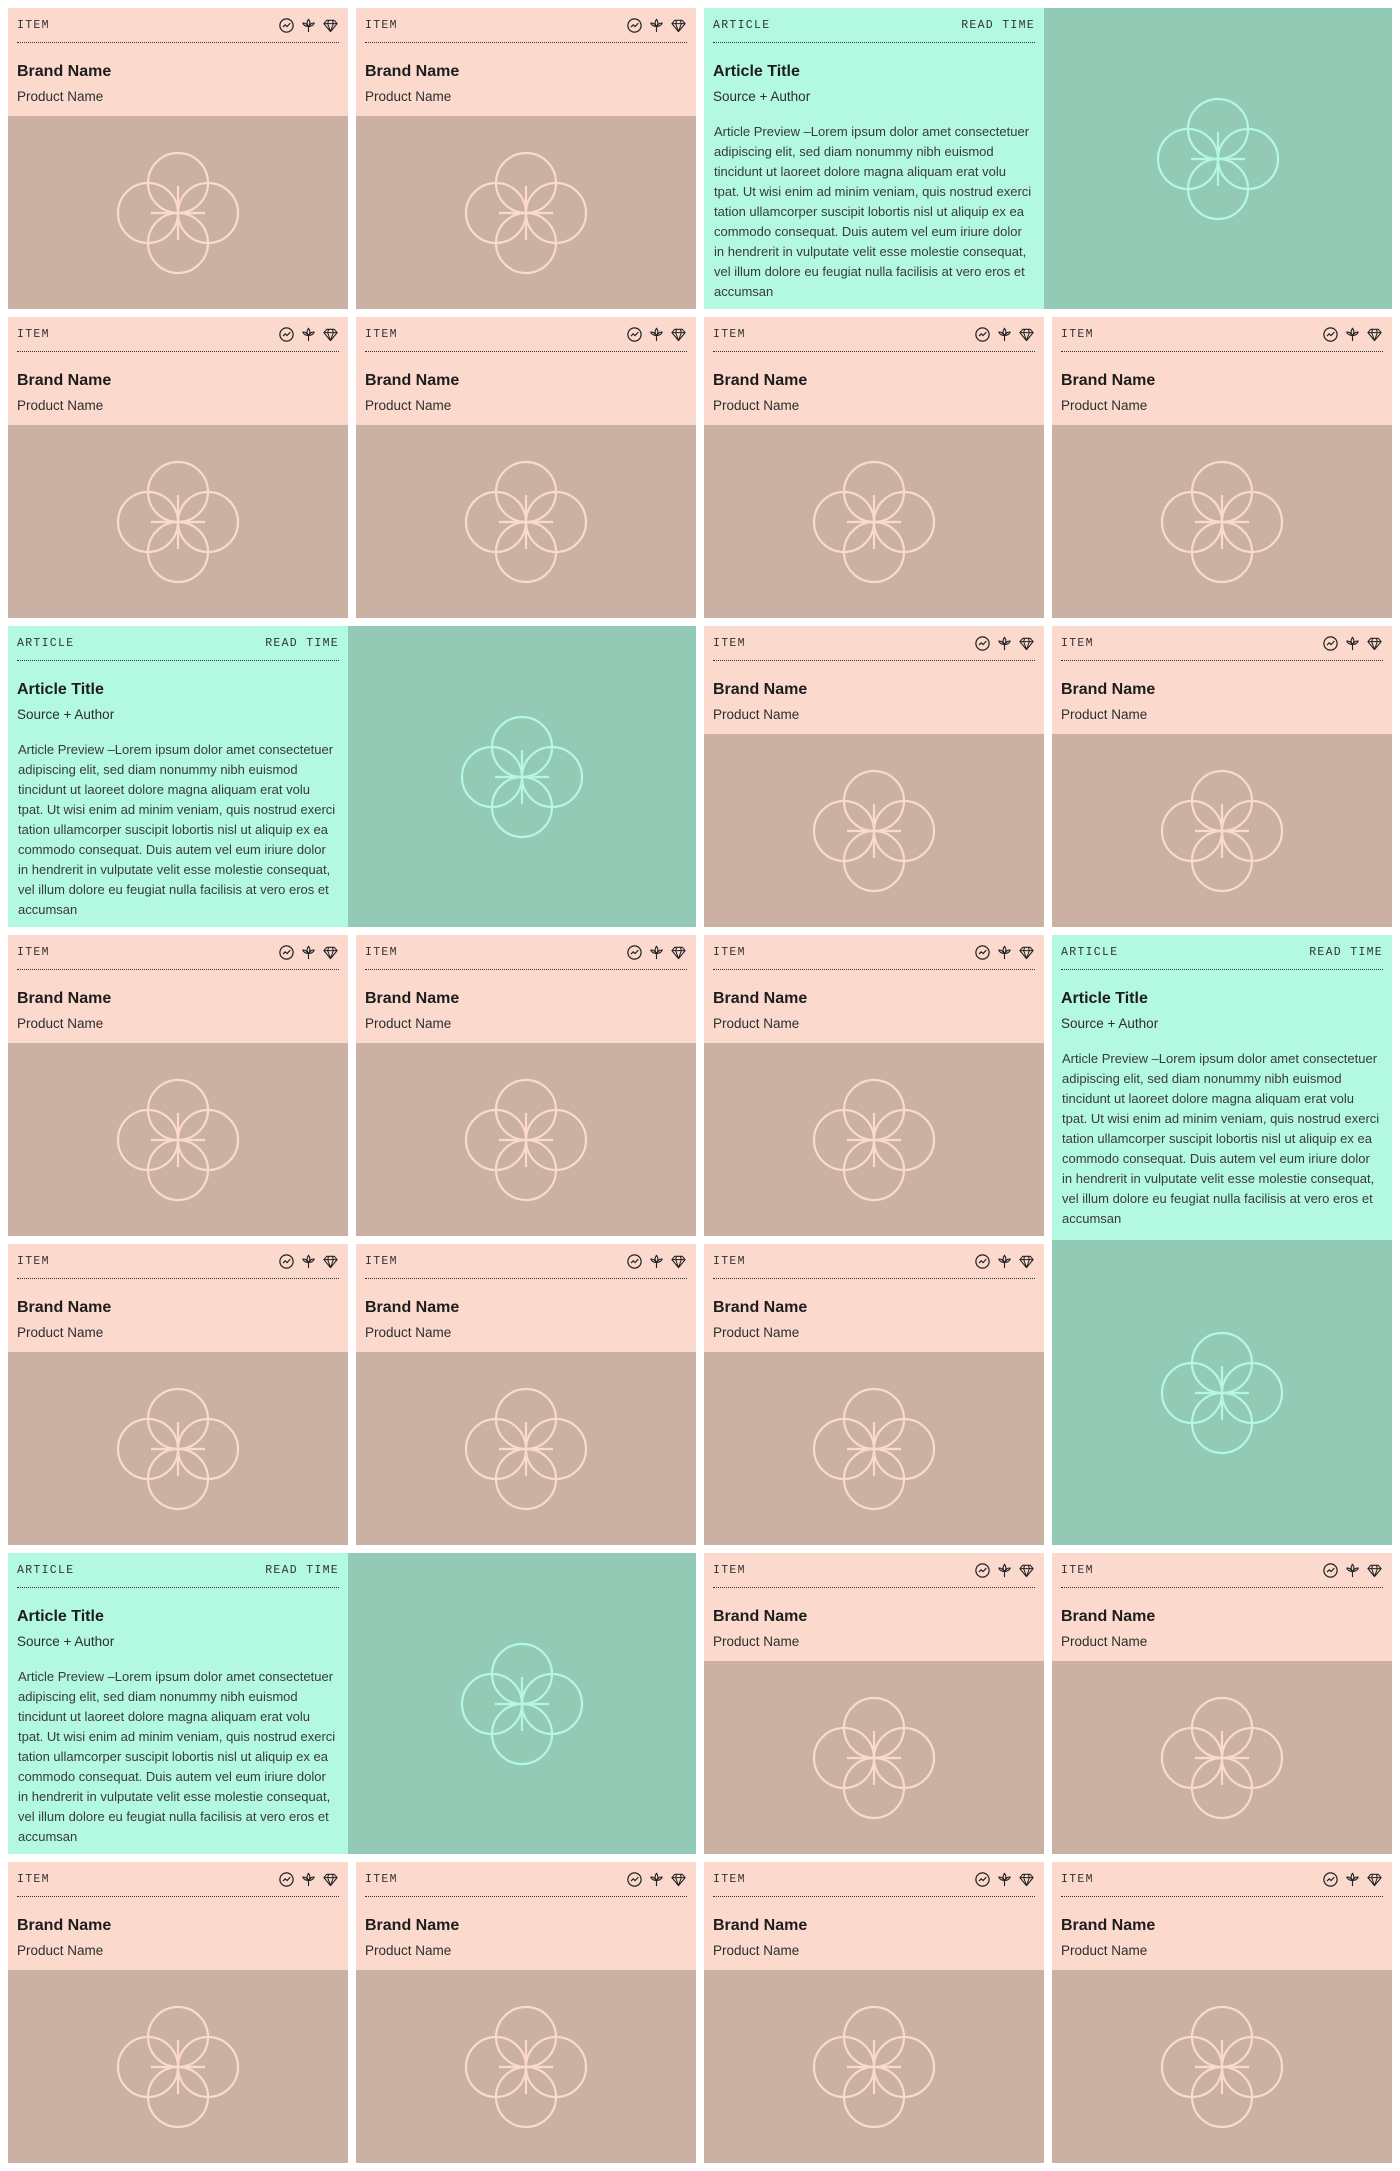 Image resolution: width=1400 pixels, height=2171 pixels. Describe the element at coordinates (874, 1139) in the screenshot. I see `flower-logo-icon` at that location.